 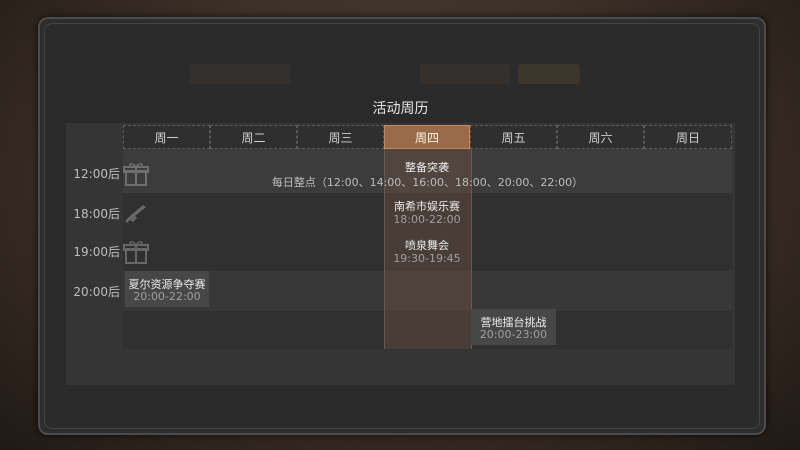 I want to click on rifle-icon, so click(x=135, y=214).